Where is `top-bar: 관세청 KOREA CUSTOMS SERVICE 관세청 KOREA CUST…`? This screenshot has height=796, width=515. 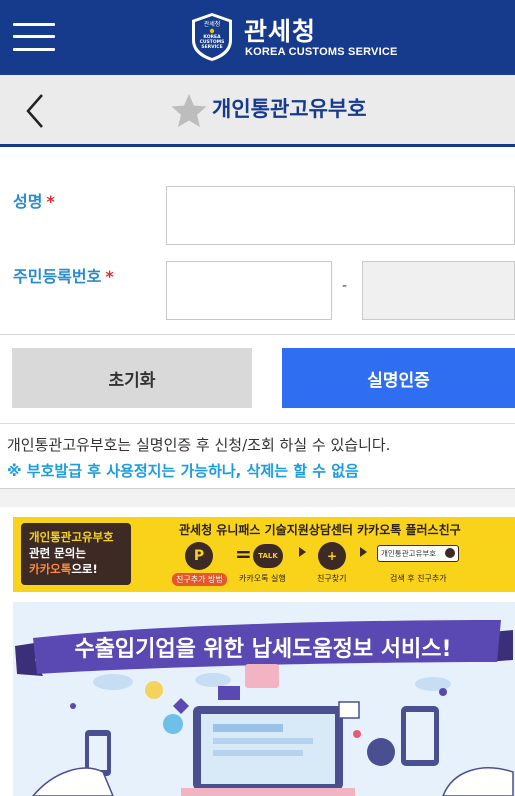 top-bar: 관세청 KOREA CUSTOMS SERVICE 관세청 KOREA CUST… is located at coordinates (257, 37).